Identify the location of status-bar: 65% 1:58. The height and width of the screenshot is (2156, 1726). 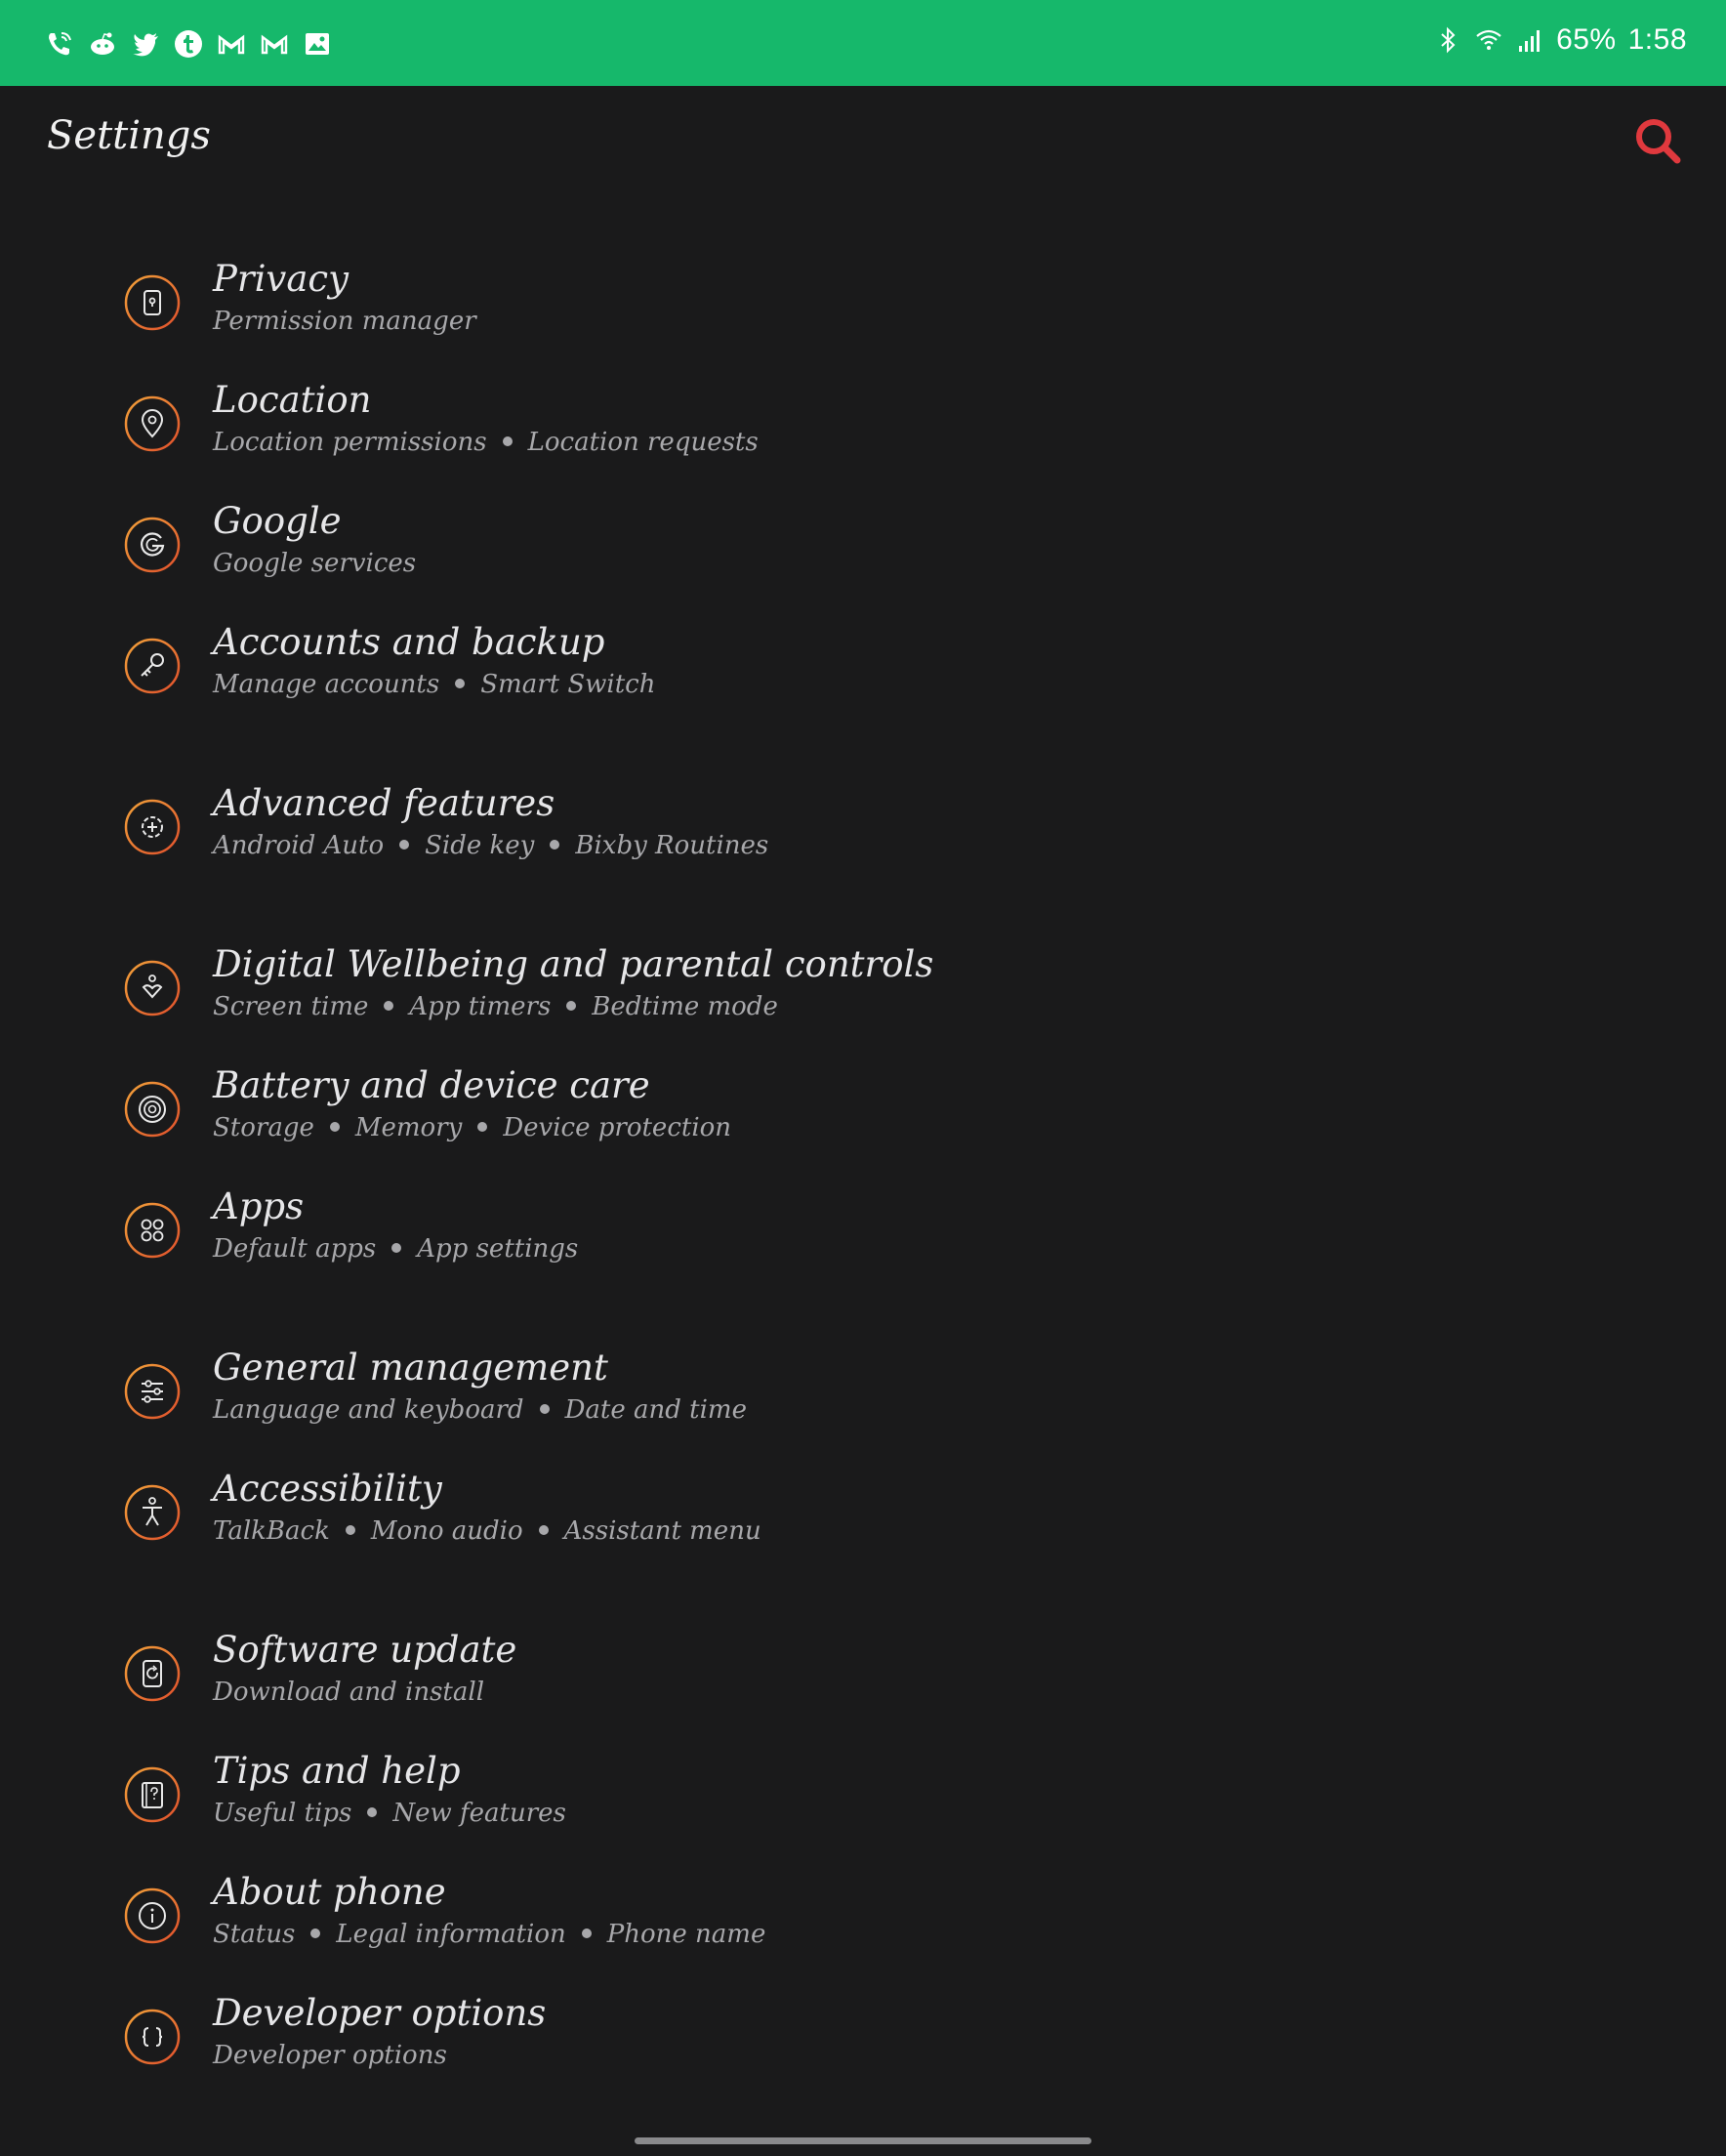
(863, 43).